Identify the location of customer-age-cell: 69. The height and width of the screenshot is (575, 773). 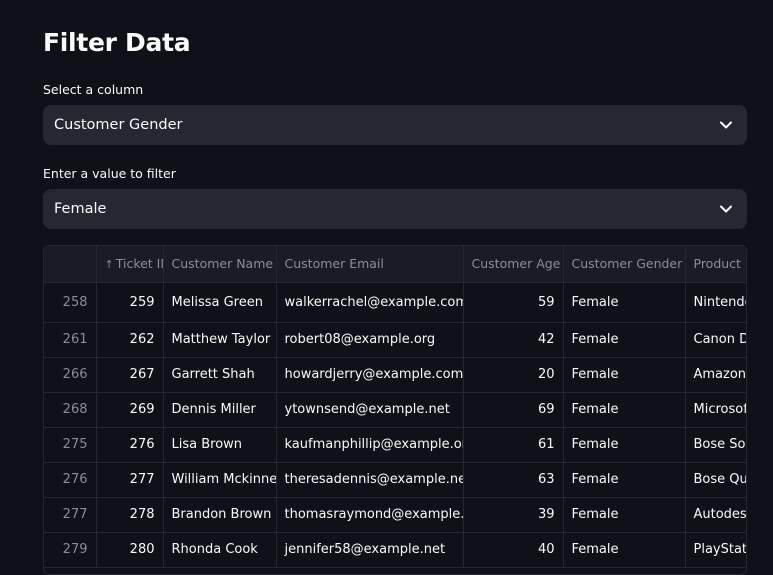
(513, 410).